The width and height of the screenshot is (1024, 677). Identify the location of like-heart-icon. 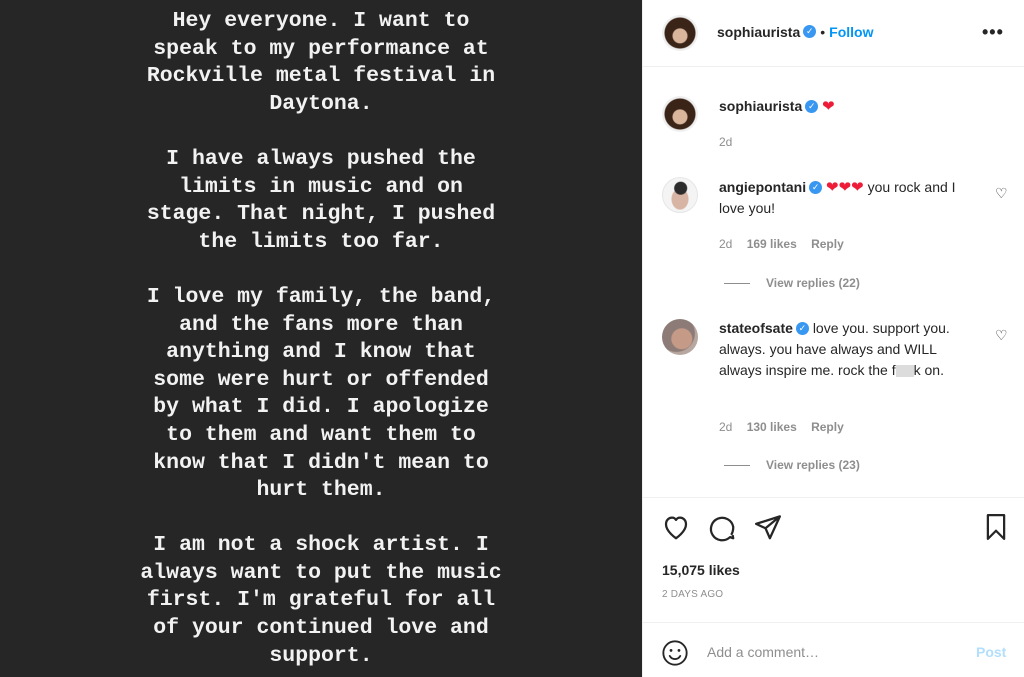
(676, 527).